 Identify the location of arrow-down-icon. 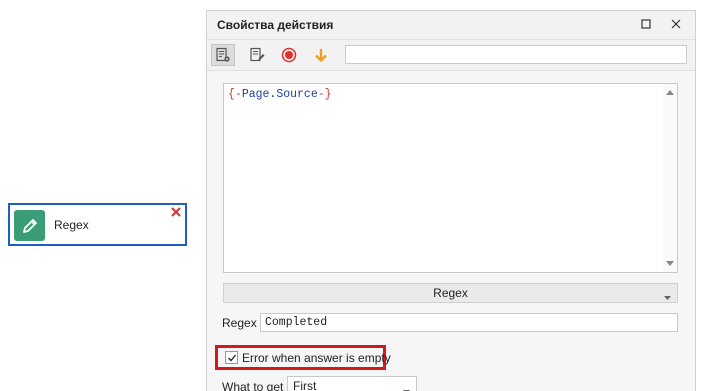
(321, 55).